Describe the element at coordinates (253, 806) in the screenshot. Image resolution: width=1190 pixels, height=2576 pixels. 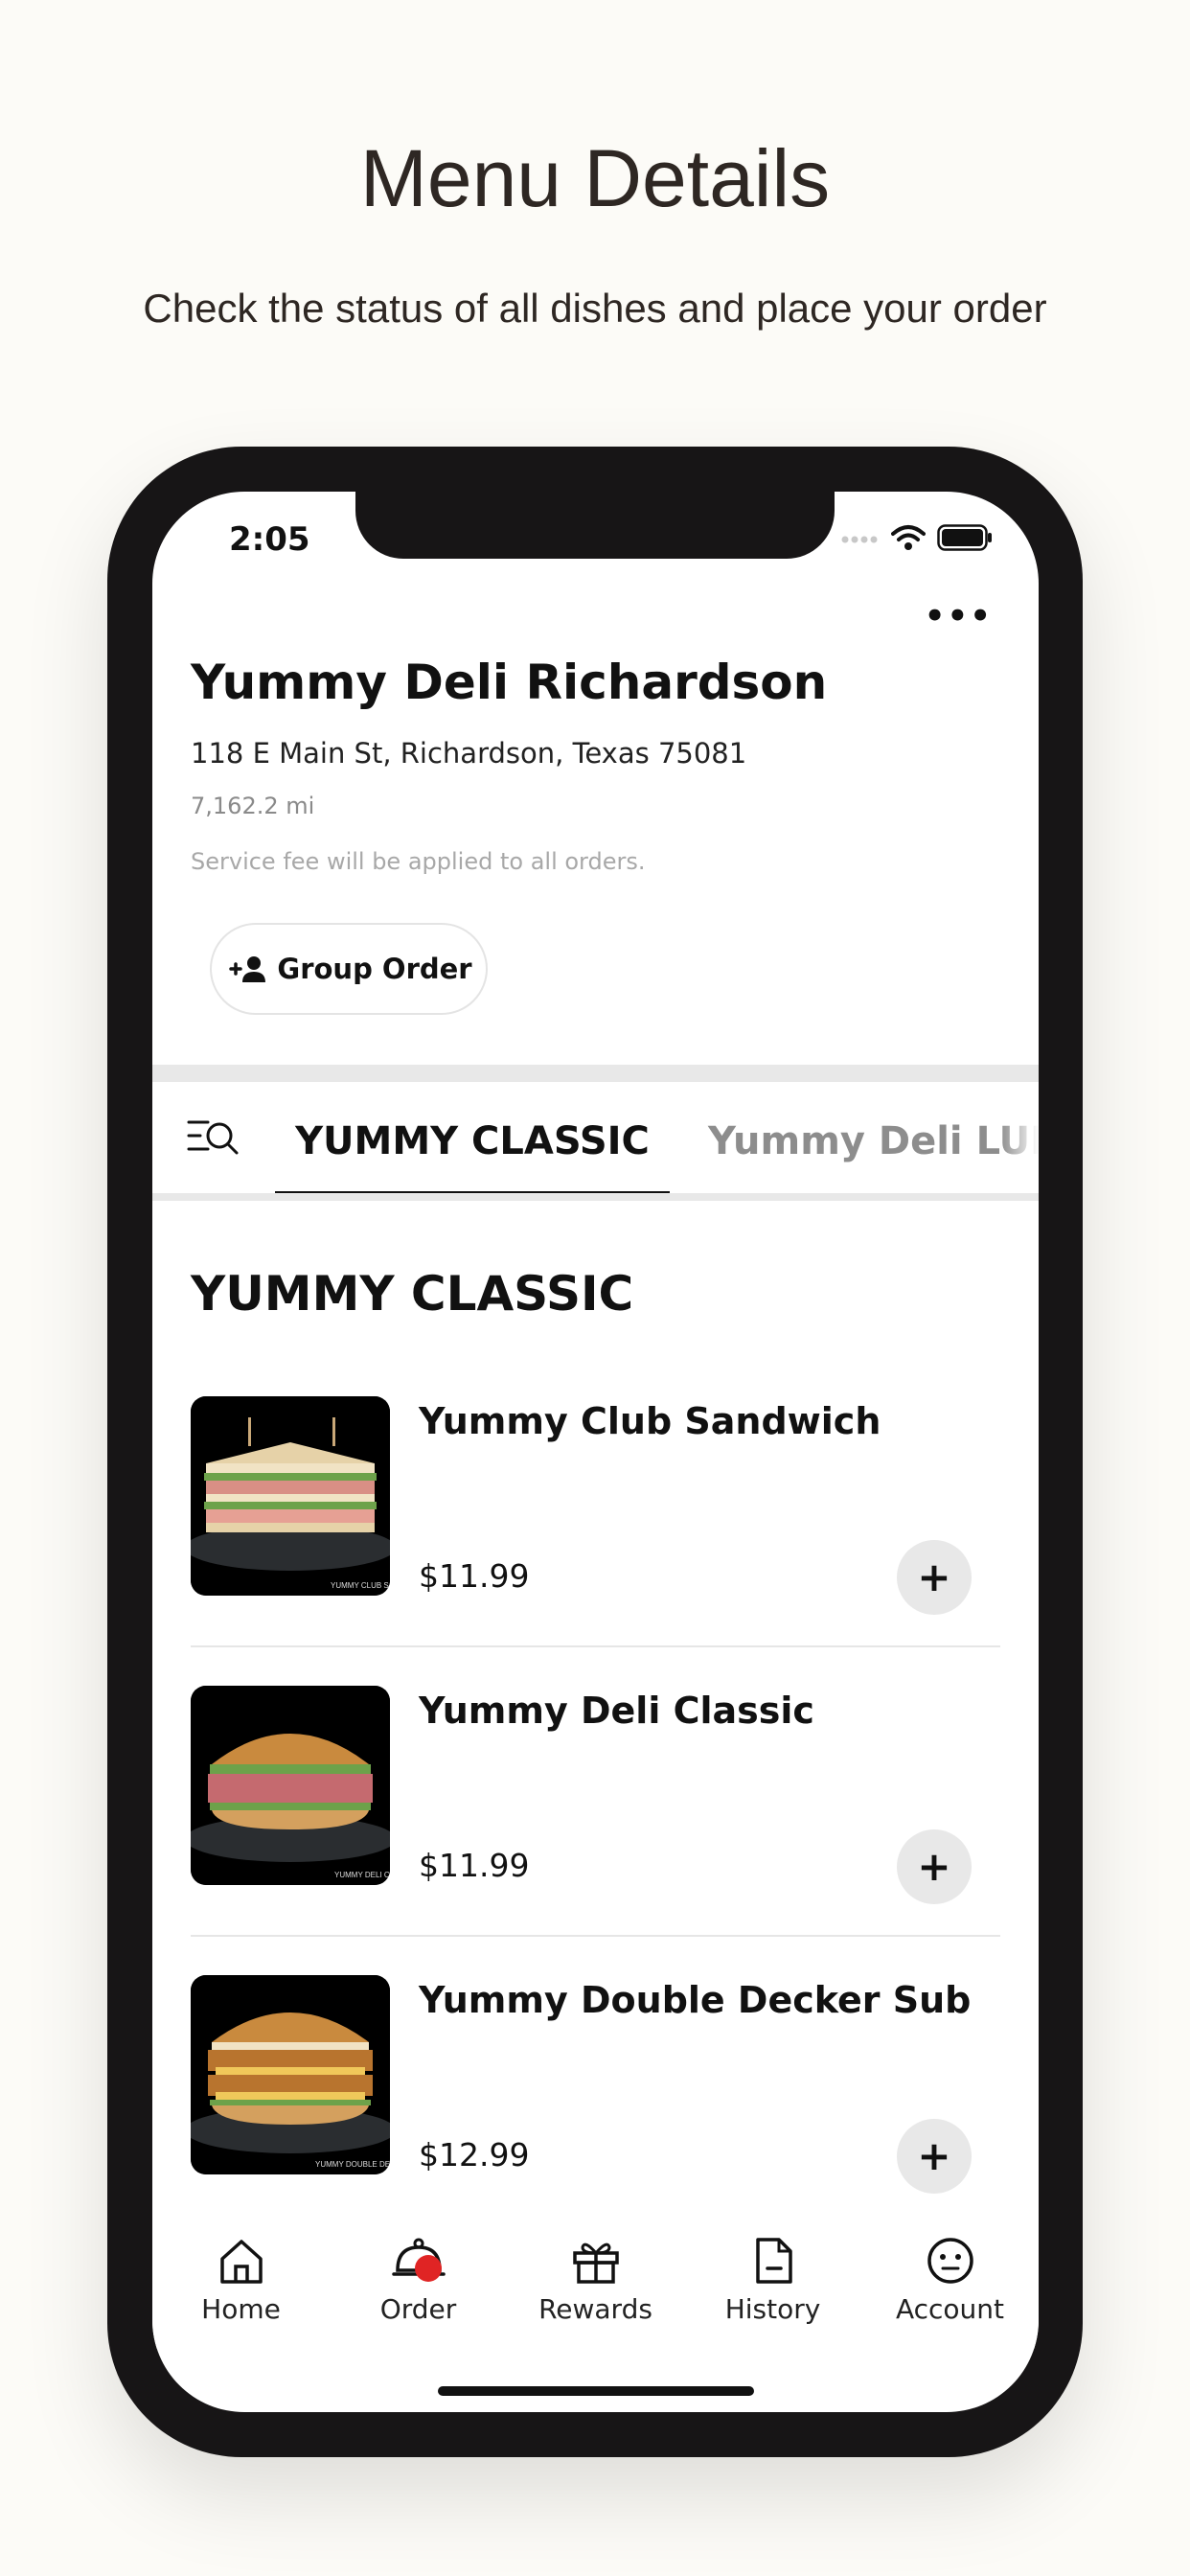
I see `store-distance: 7,162.2 mi` at that location.